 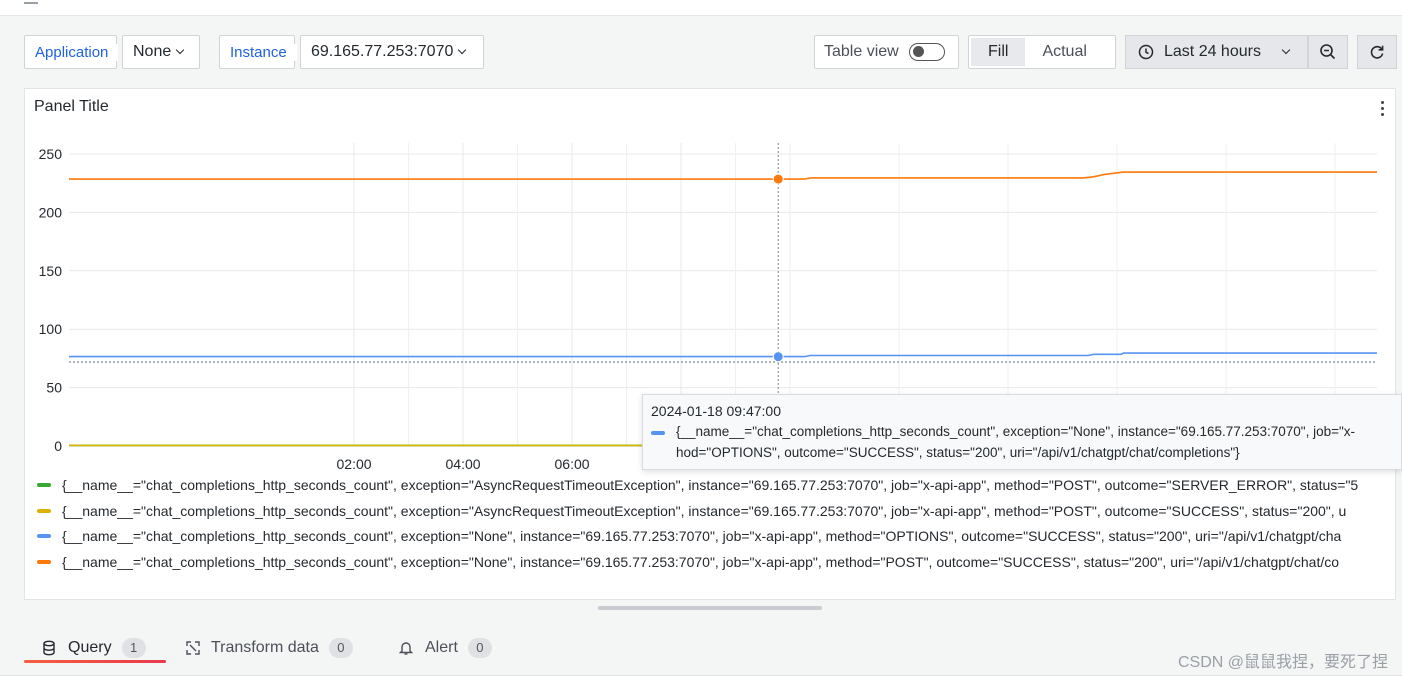 I want to click on database-icon, so click(x=49, y=648).